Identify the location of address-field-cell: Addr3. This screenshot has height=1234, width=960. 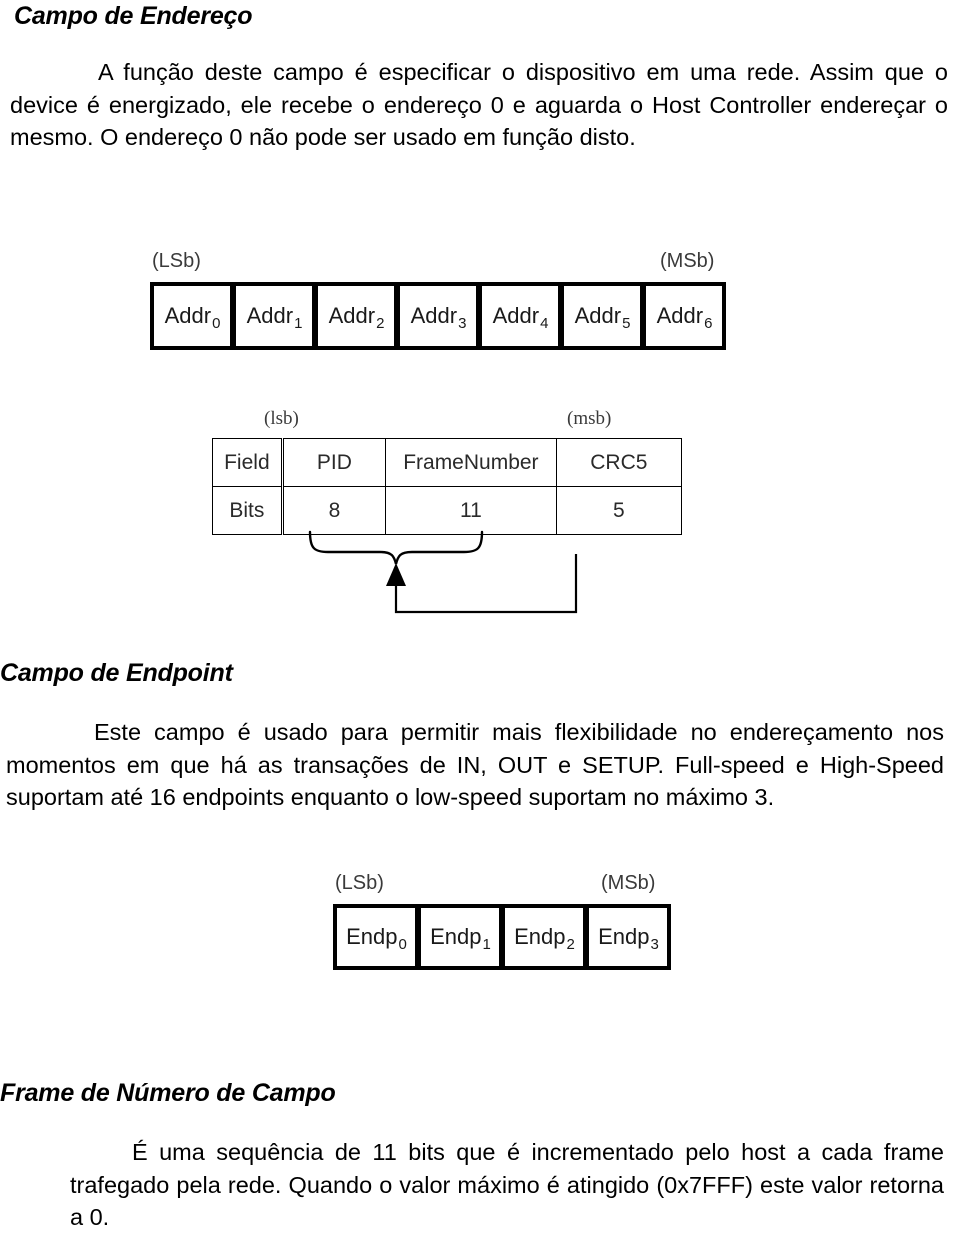
(438, 316).